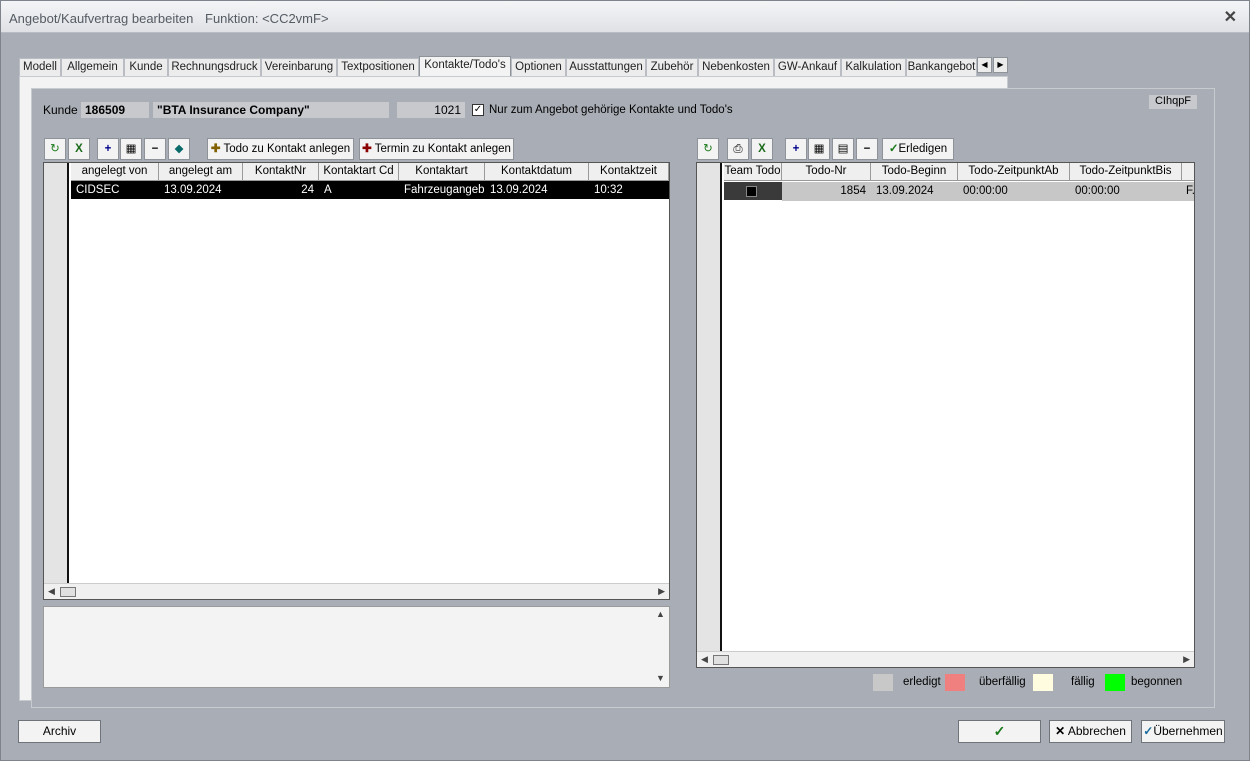  Describe the element at coordinates (436, 149) in the screenshot. I see `termin-zu-kontakt-button: ✚ Termin zu Kontakt anlegen` at that location.